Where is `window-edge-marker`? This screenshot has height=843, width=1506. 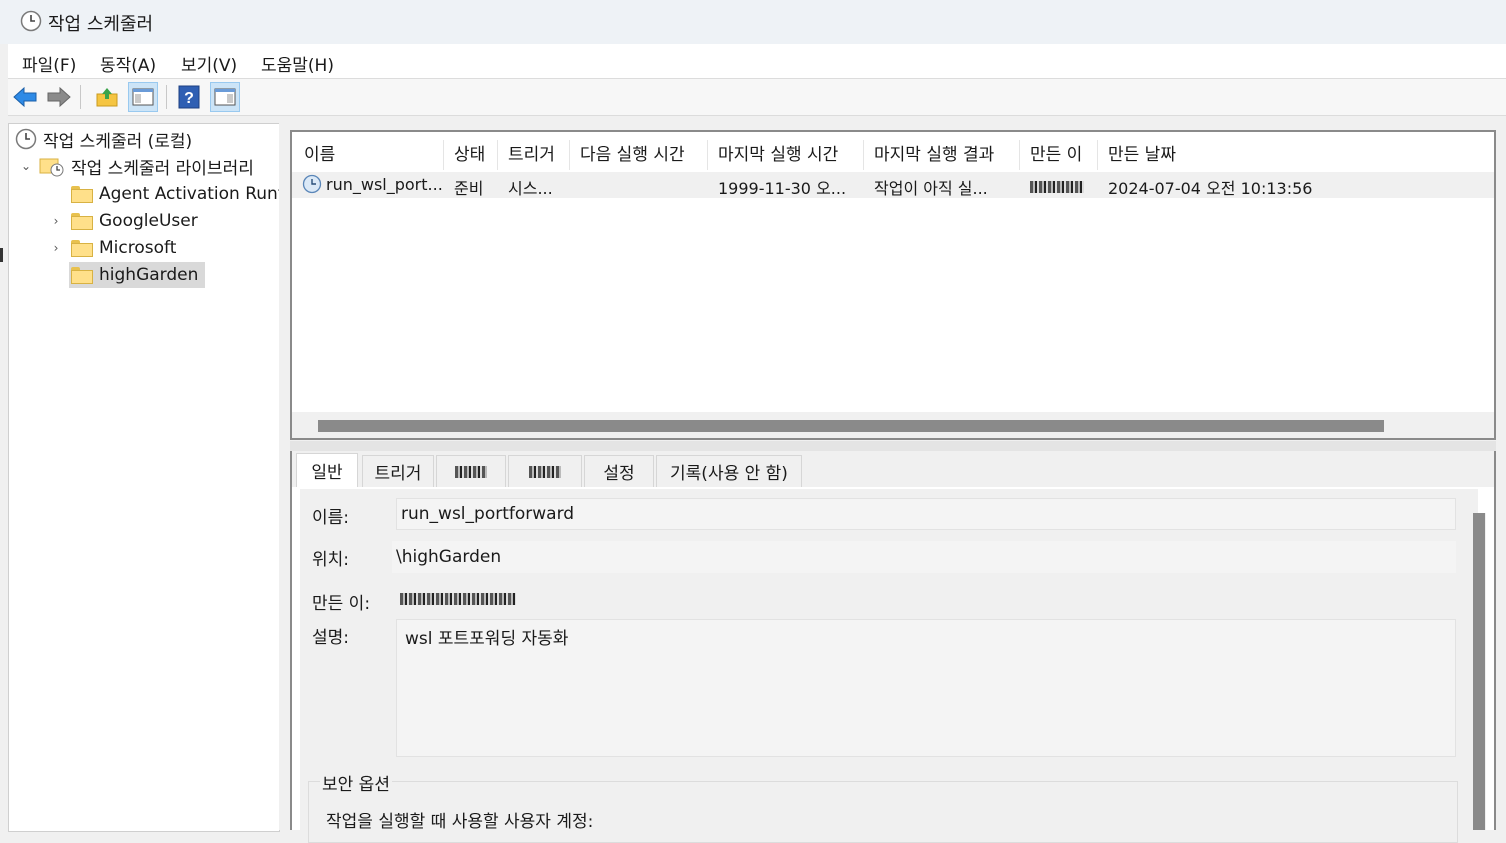 window-edge-marker is located at coordinates (1, 255).